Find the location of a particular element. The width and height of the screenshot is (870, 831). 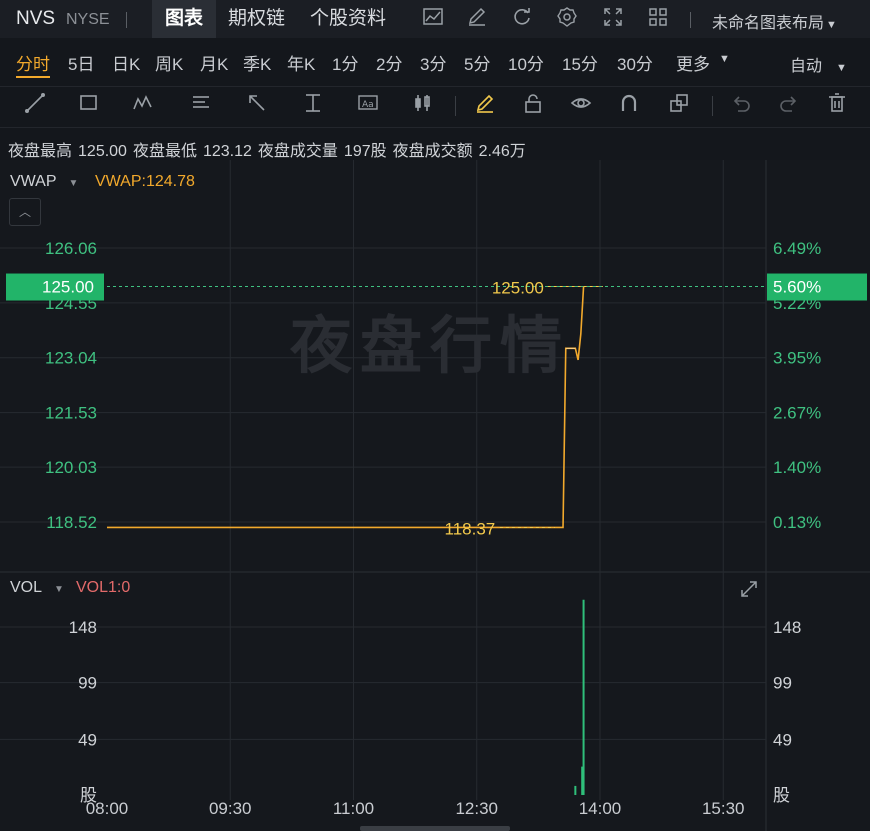

vol-y-tick-label-right: 148 is located at coordinates (787, 627).